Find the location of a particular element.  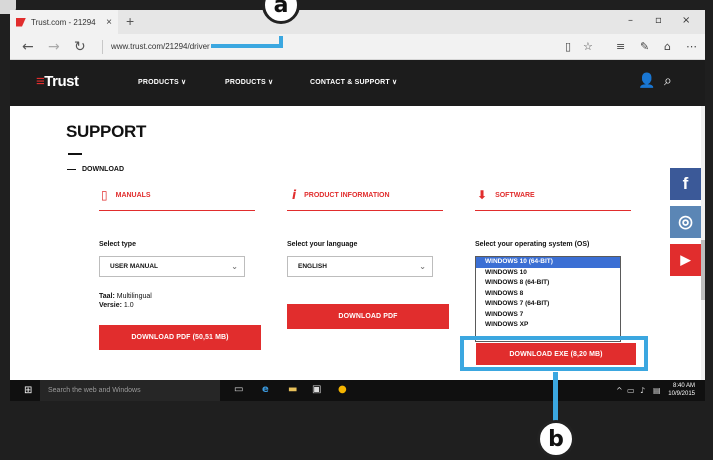

instagram-icon: ◎ is located at coordinates (685, 222).